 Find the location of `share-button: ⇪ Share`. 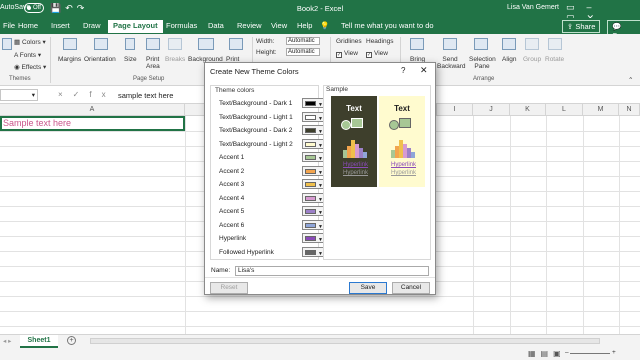

share-button: ⇪ Share is located at coordinates (581, 26).